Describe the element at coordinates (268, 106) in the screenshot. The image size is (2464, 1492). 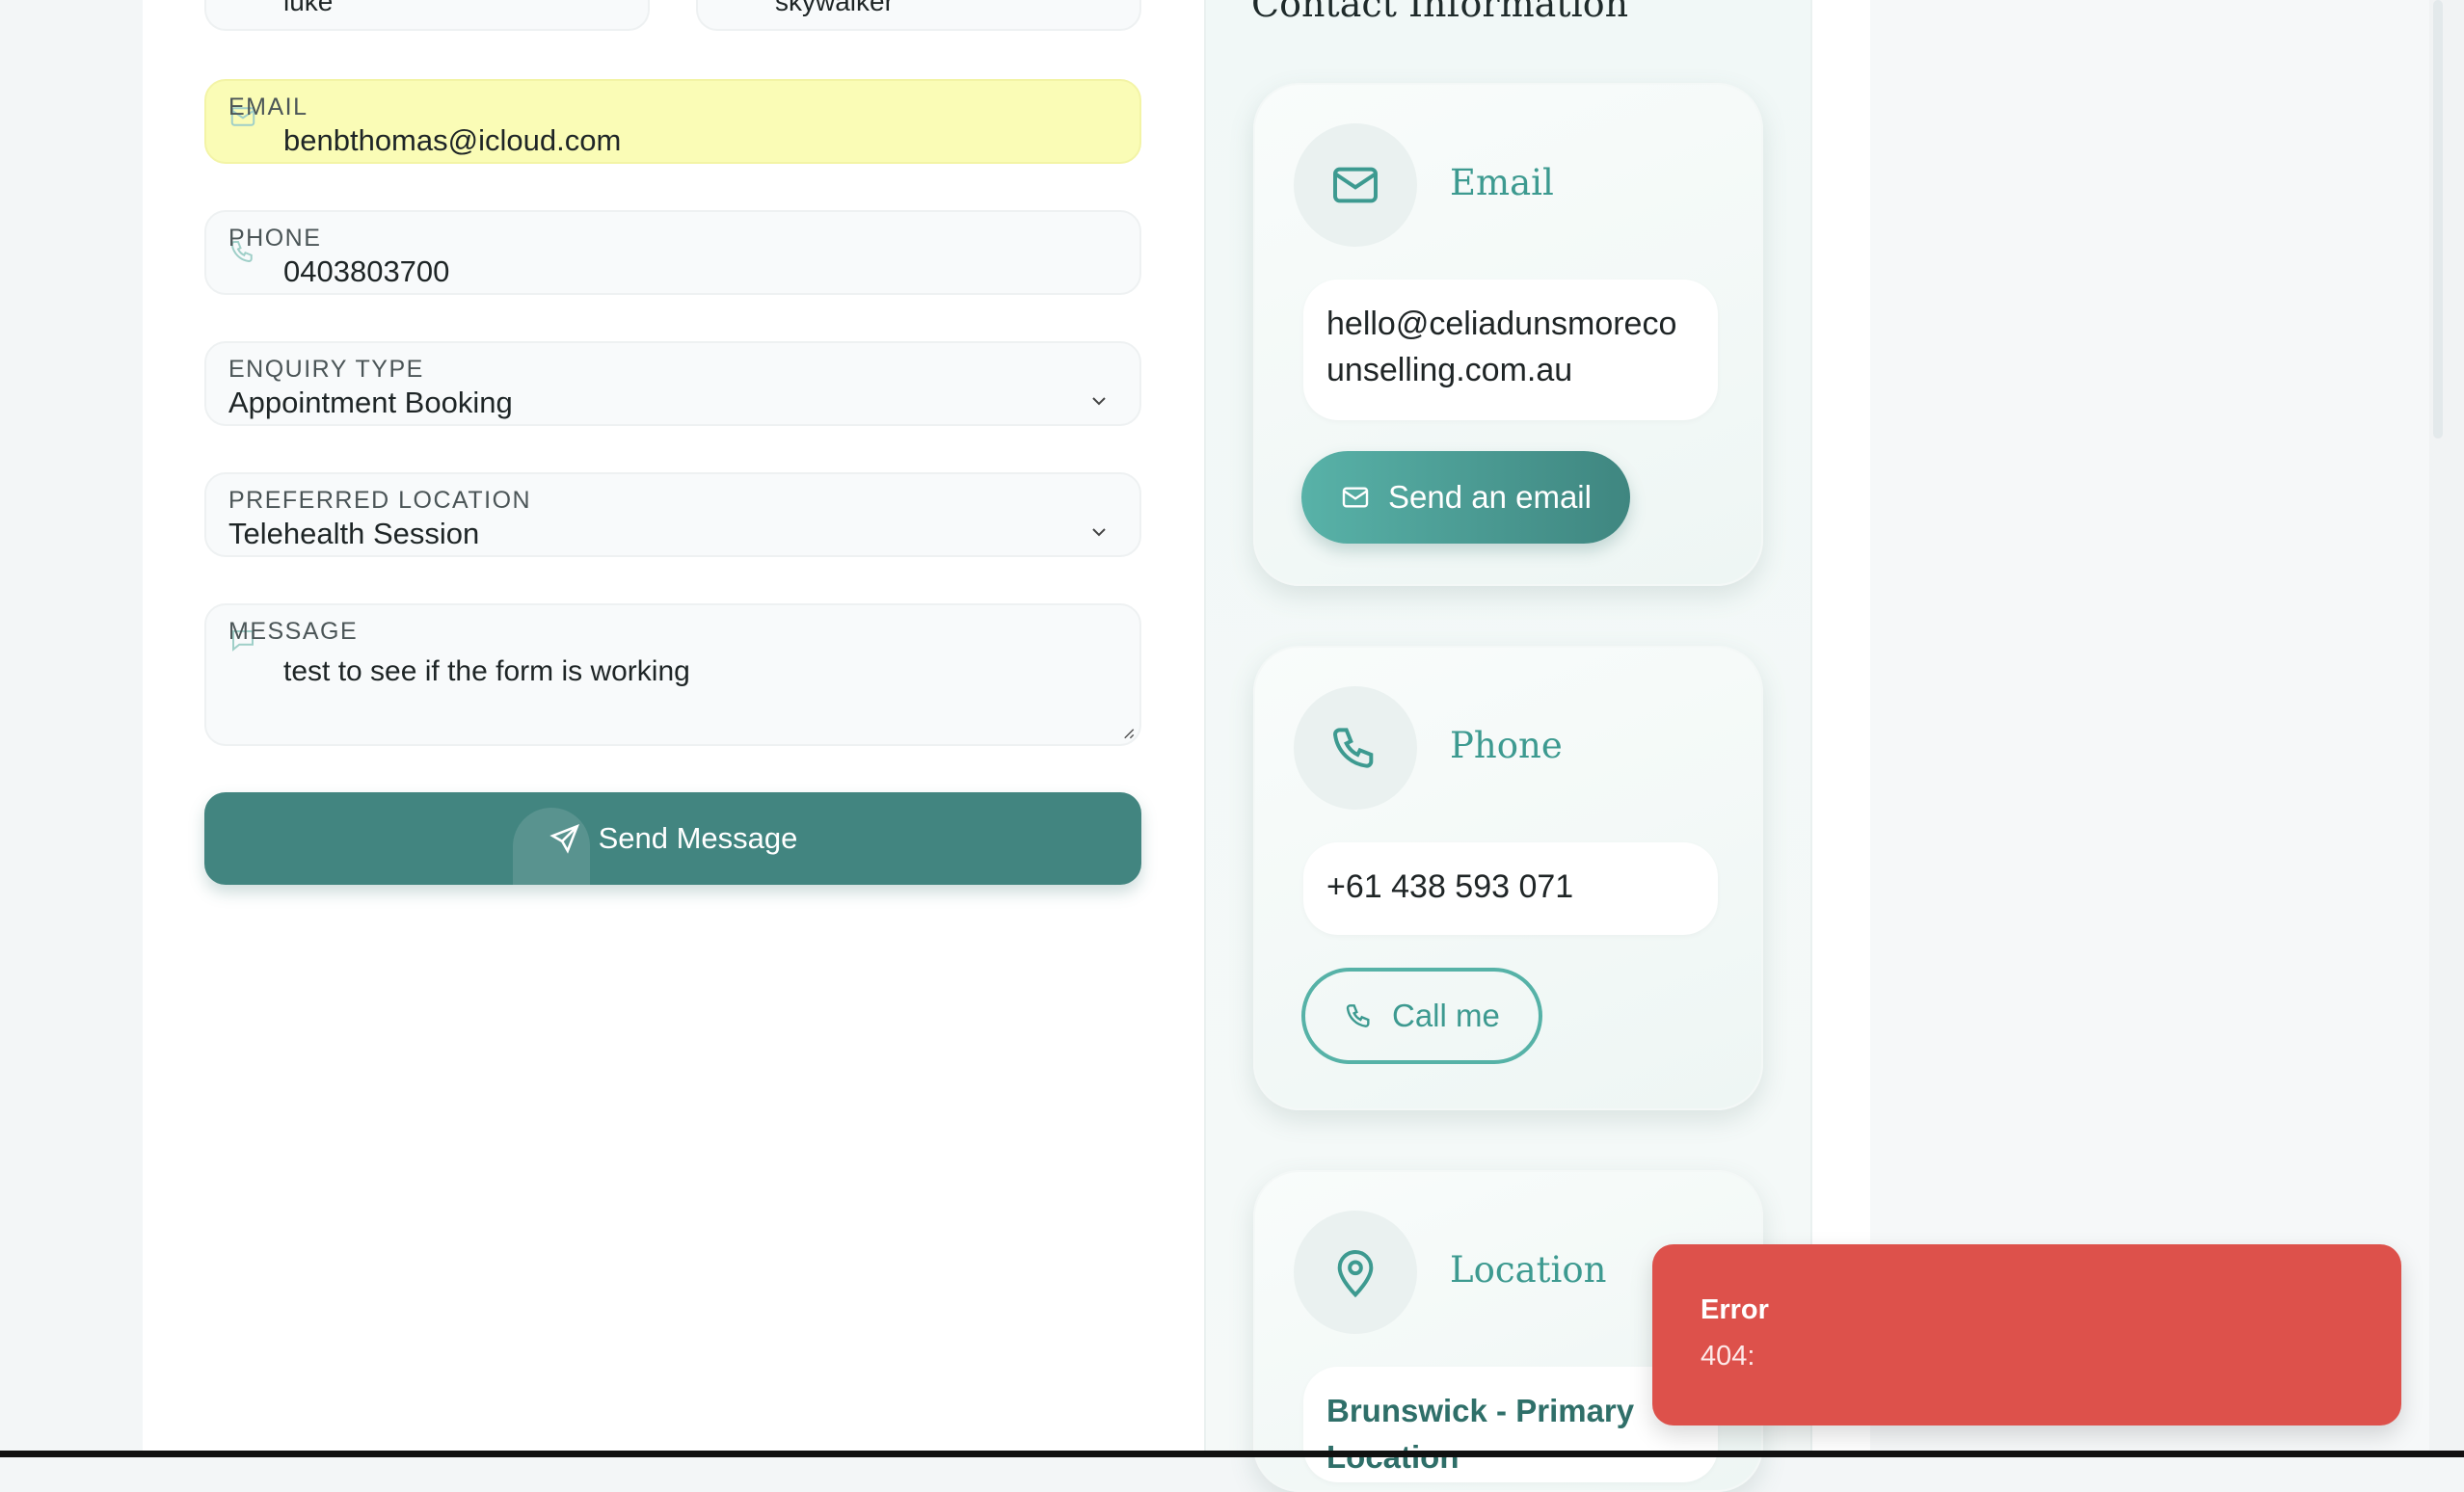
I see `email-label: EMAIL` at that location.